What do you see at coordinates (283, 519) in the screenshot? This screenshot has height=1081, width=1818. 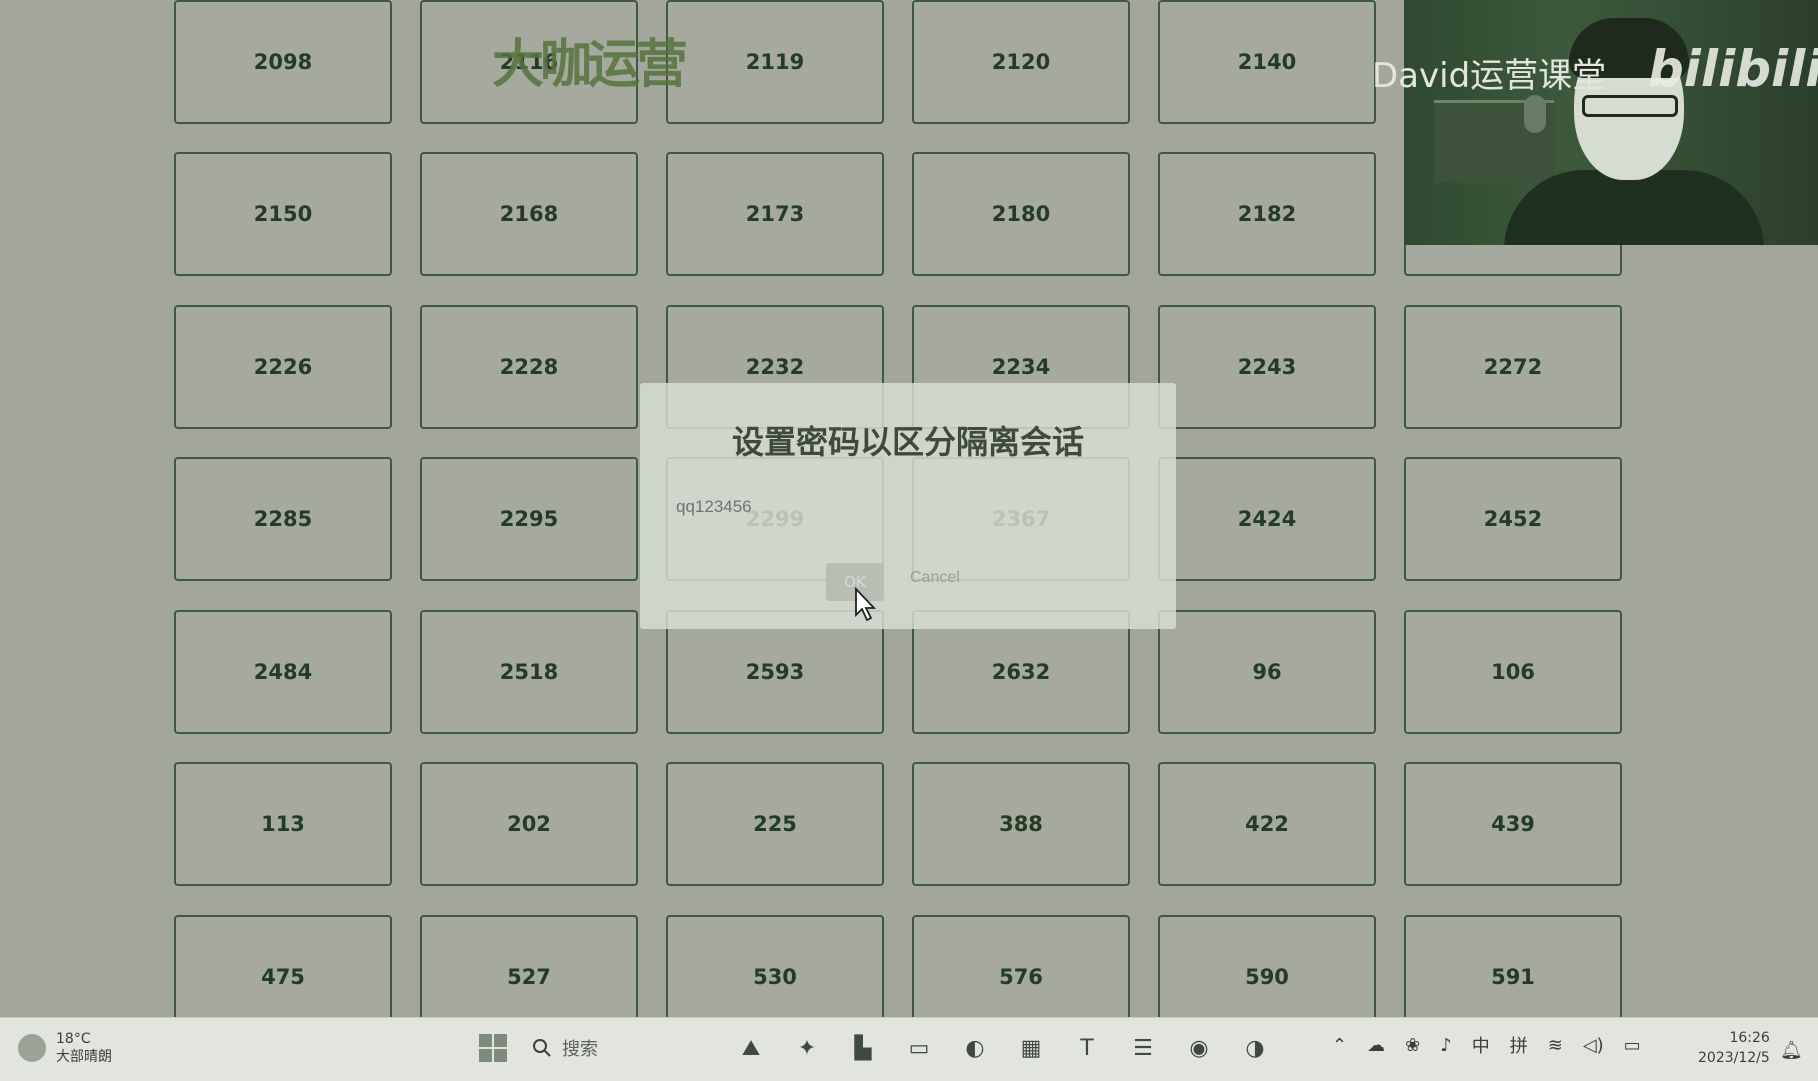 I see `session-tile: 2285` at bounding box center [283, 519].